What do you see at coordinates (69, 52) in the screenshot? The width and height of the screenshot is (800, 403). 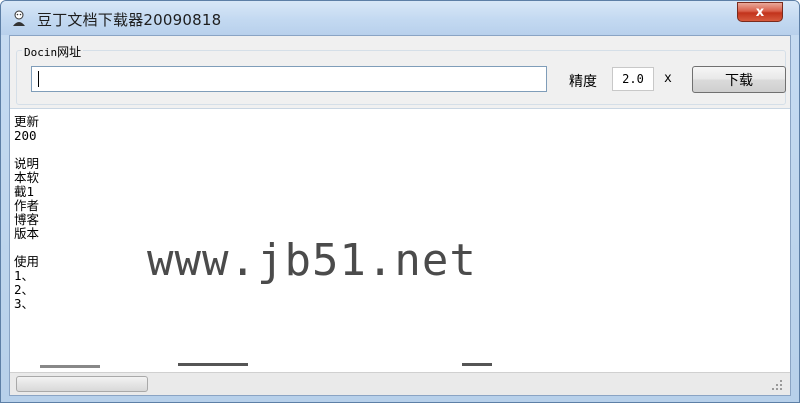 I see `url-label-suffix: 网址` at bounding box center [69, 52].